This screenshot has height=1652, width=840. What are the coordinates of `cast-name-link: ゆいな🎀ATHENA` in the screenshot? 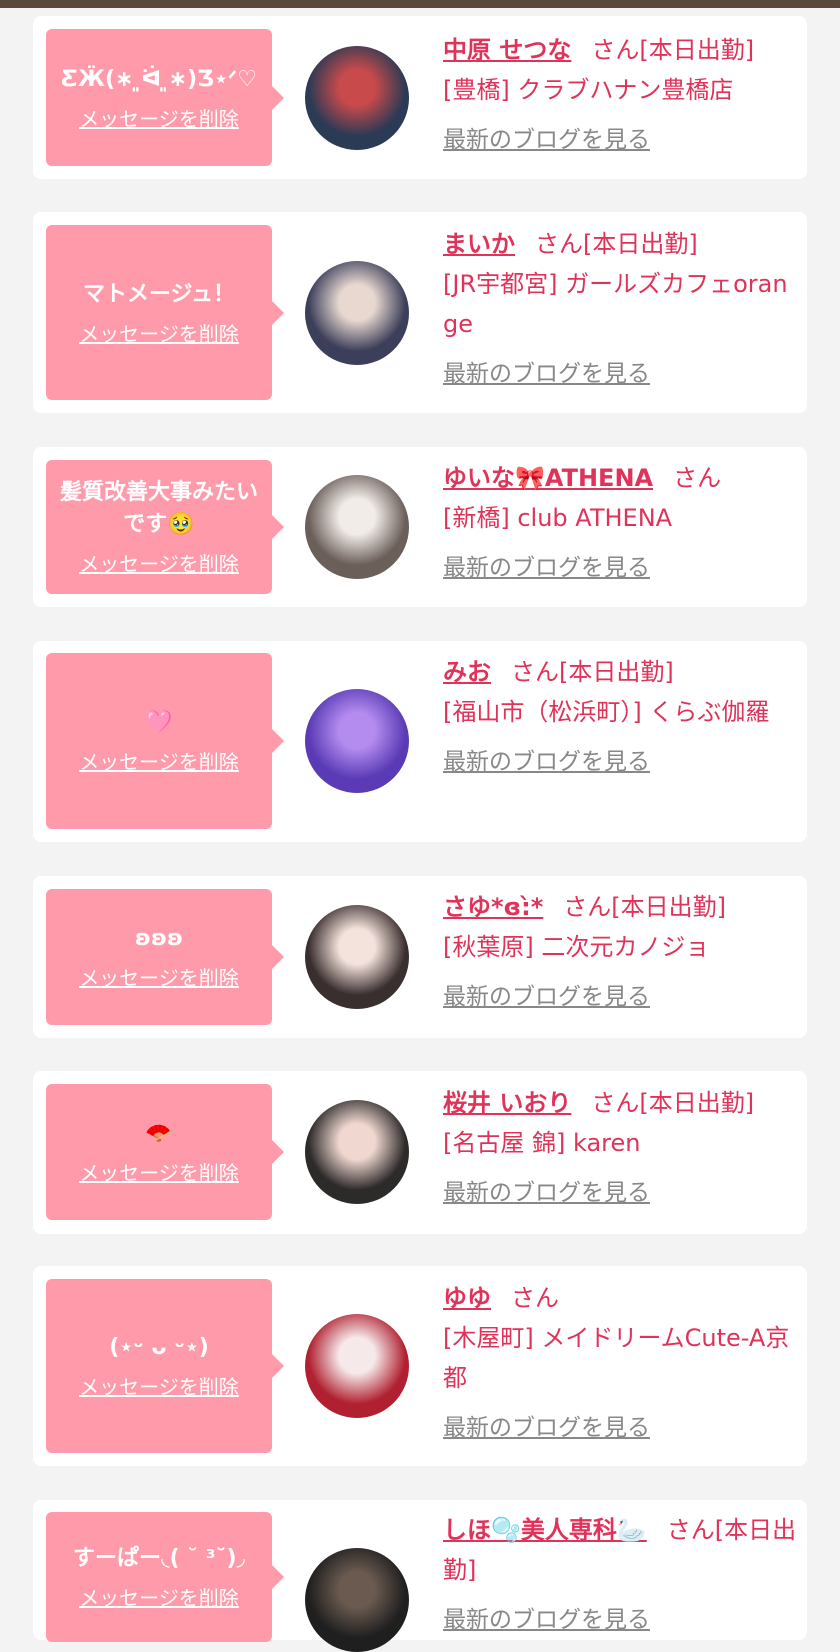 It's located at (548, 478).